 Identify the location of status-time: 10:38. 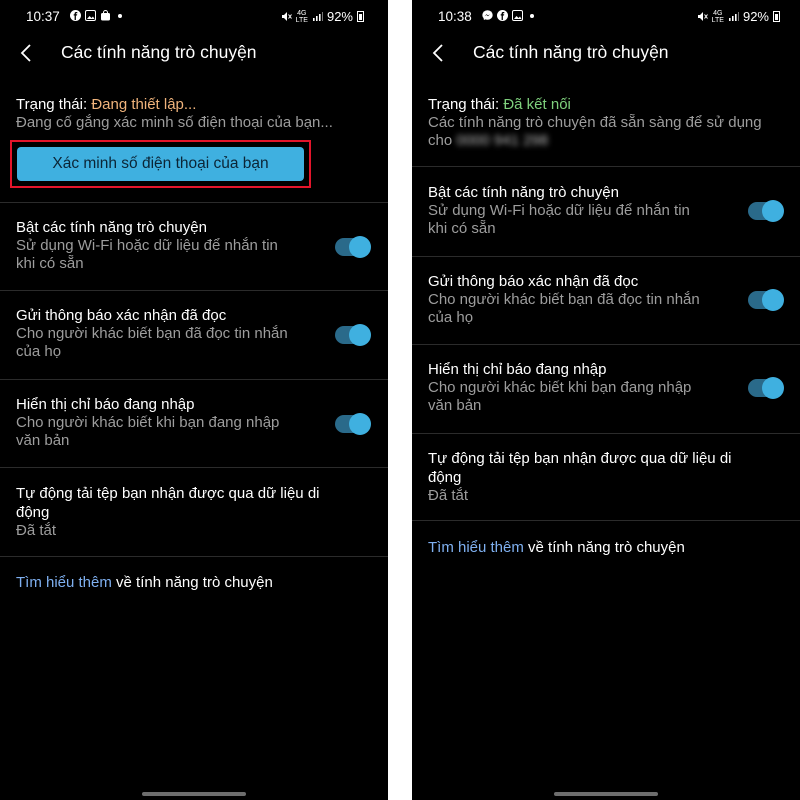
(455, 16).